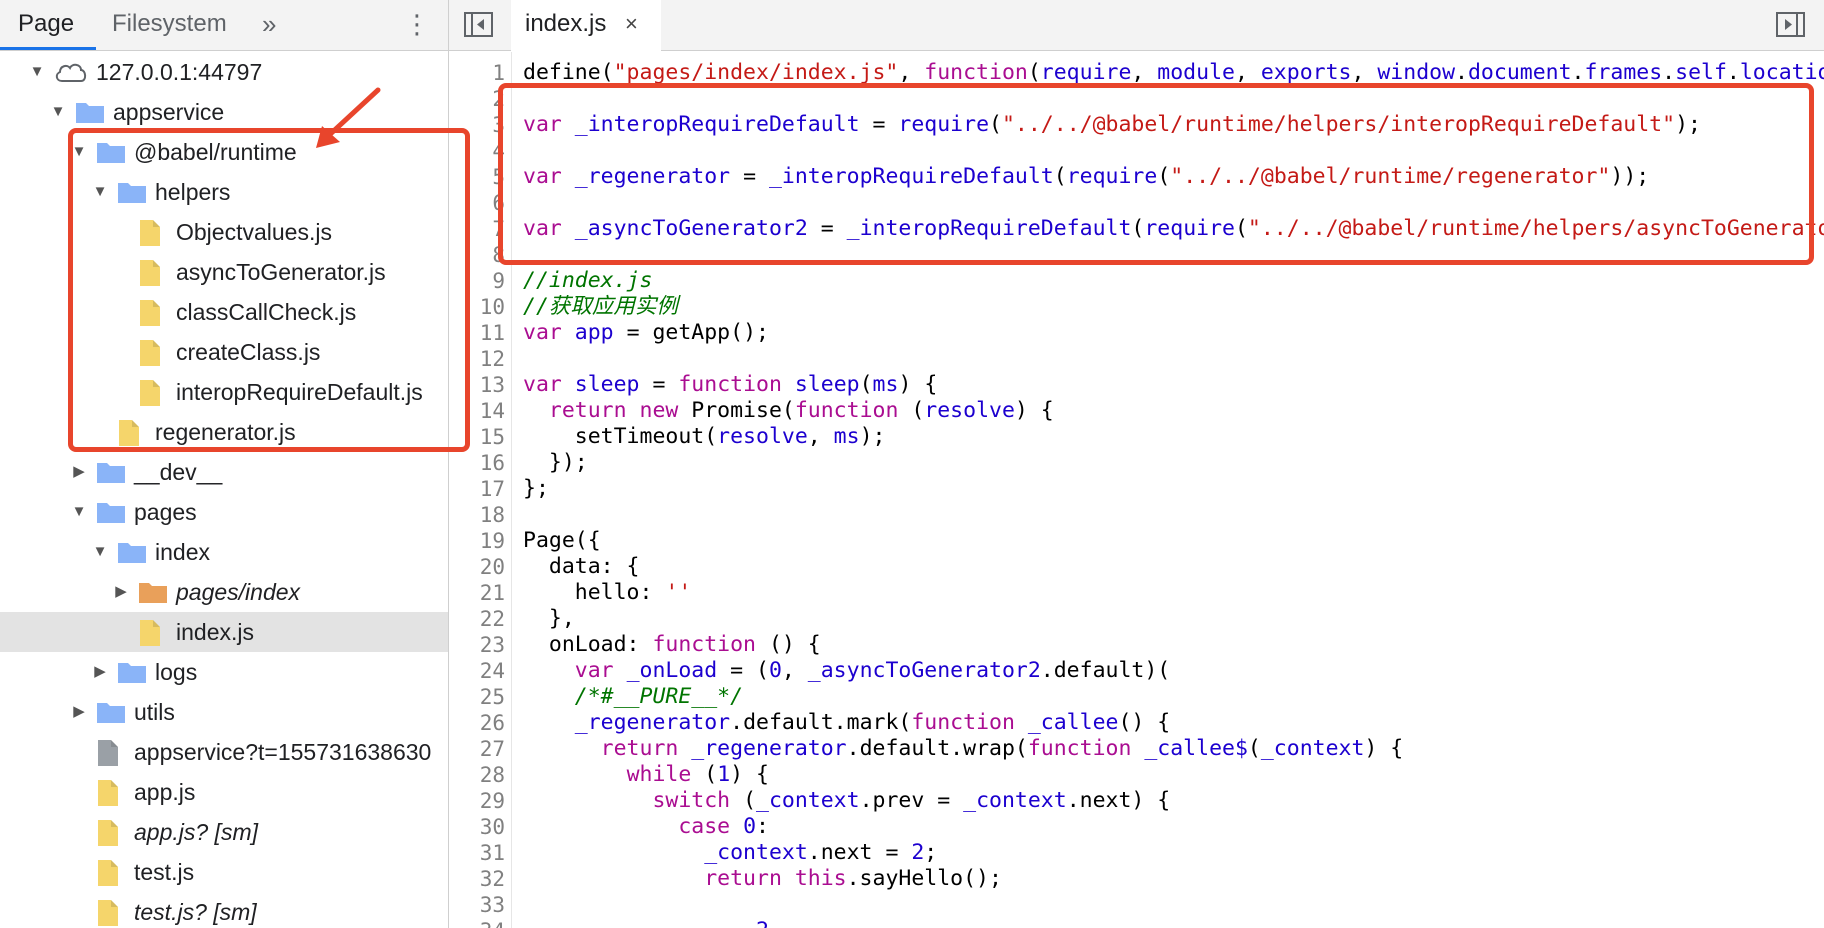 The width and height of the screenshot is (1824, 928). Describe the element at coordinates (224, 72) in the screenshot. I see `tree-item: ▼ 127.0.0.1:44797` at that location.